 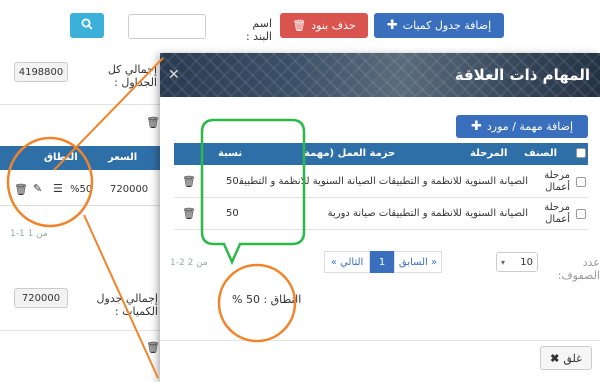 I want to click on row-scope: %50, so click(x=81, y=189).